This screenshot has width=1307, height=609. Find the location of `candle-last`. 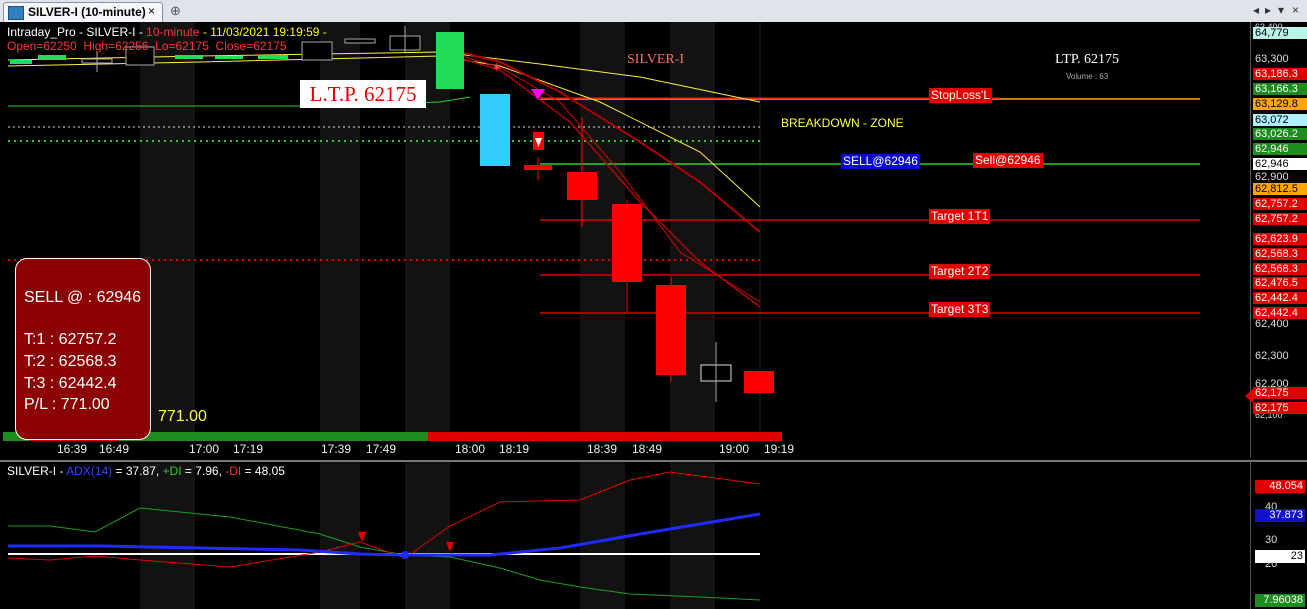

candle-last is located at coordinates (759, 382).